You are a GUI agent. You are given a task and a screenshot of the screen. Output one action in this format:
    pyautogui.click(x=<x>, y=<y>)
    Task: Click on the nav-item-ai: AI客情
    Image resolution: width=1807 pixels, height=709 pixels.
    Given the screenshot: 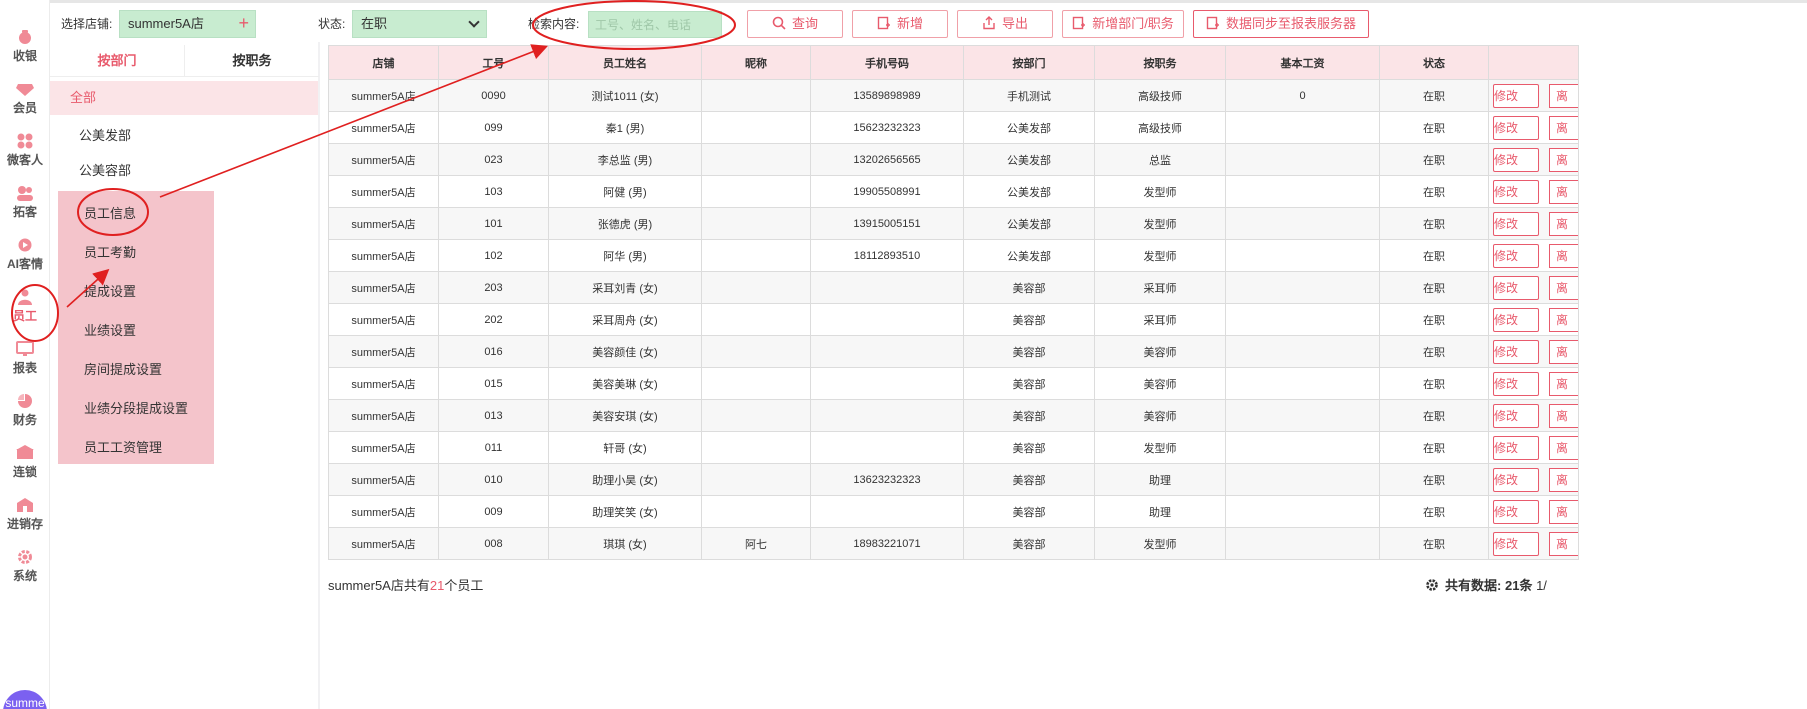 What is the action you would take?
    pyautogui.click(x=25, y=259)
    